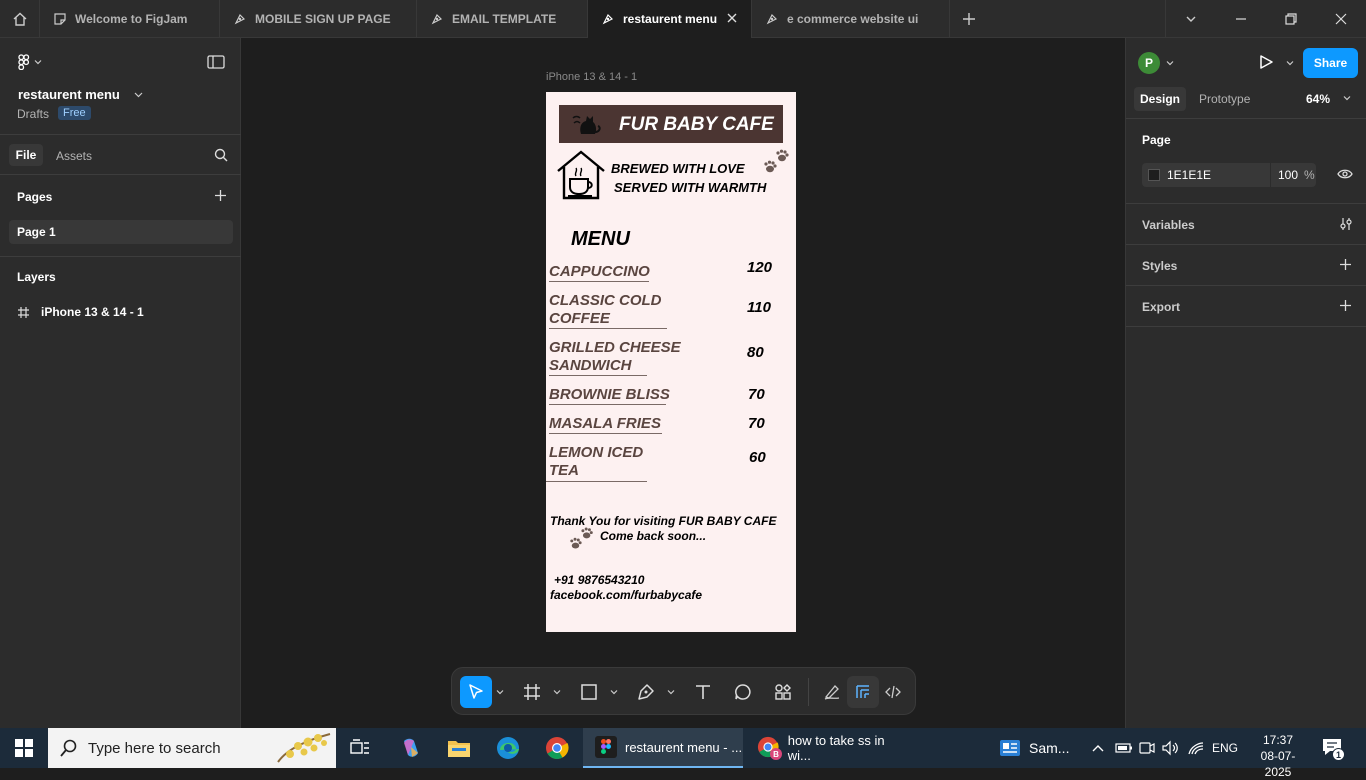  I want to click on tab-label: Welcome to FigJam, so click(131, 19).